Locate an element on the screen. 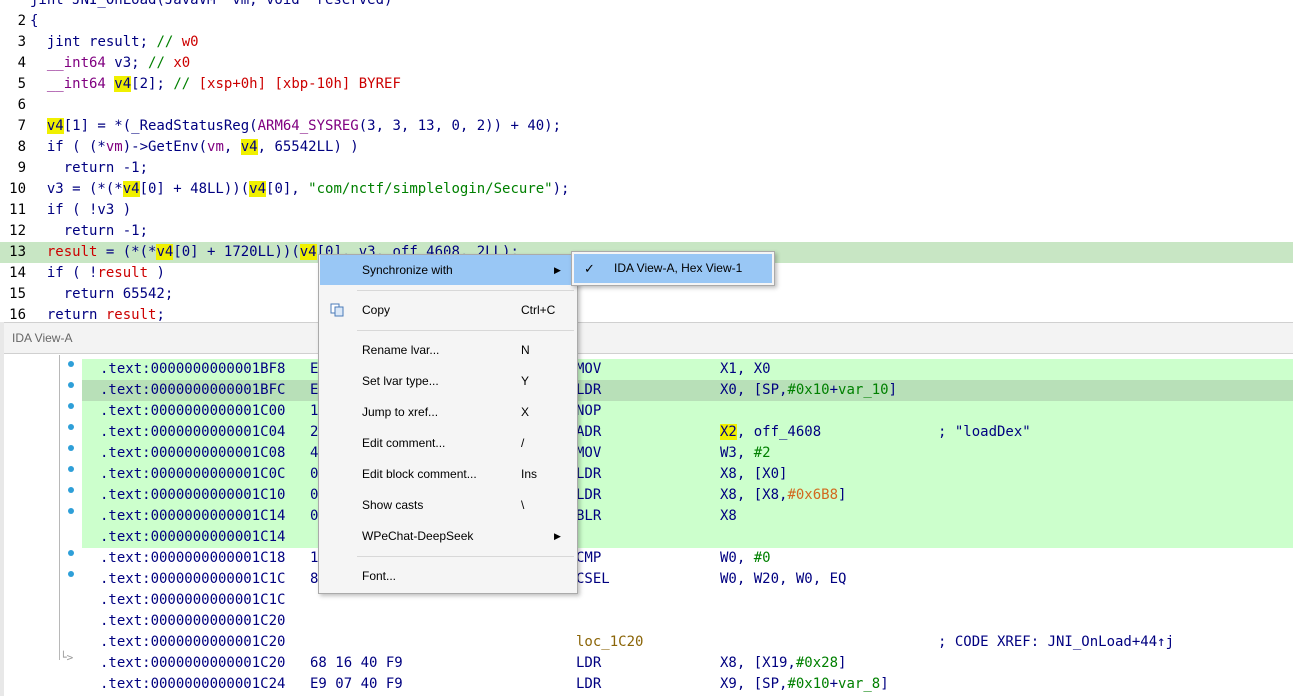 The image size is (1293, 696). pseudocode-line: 11 if ( !v3 ) is located at coordinates (646, 210).